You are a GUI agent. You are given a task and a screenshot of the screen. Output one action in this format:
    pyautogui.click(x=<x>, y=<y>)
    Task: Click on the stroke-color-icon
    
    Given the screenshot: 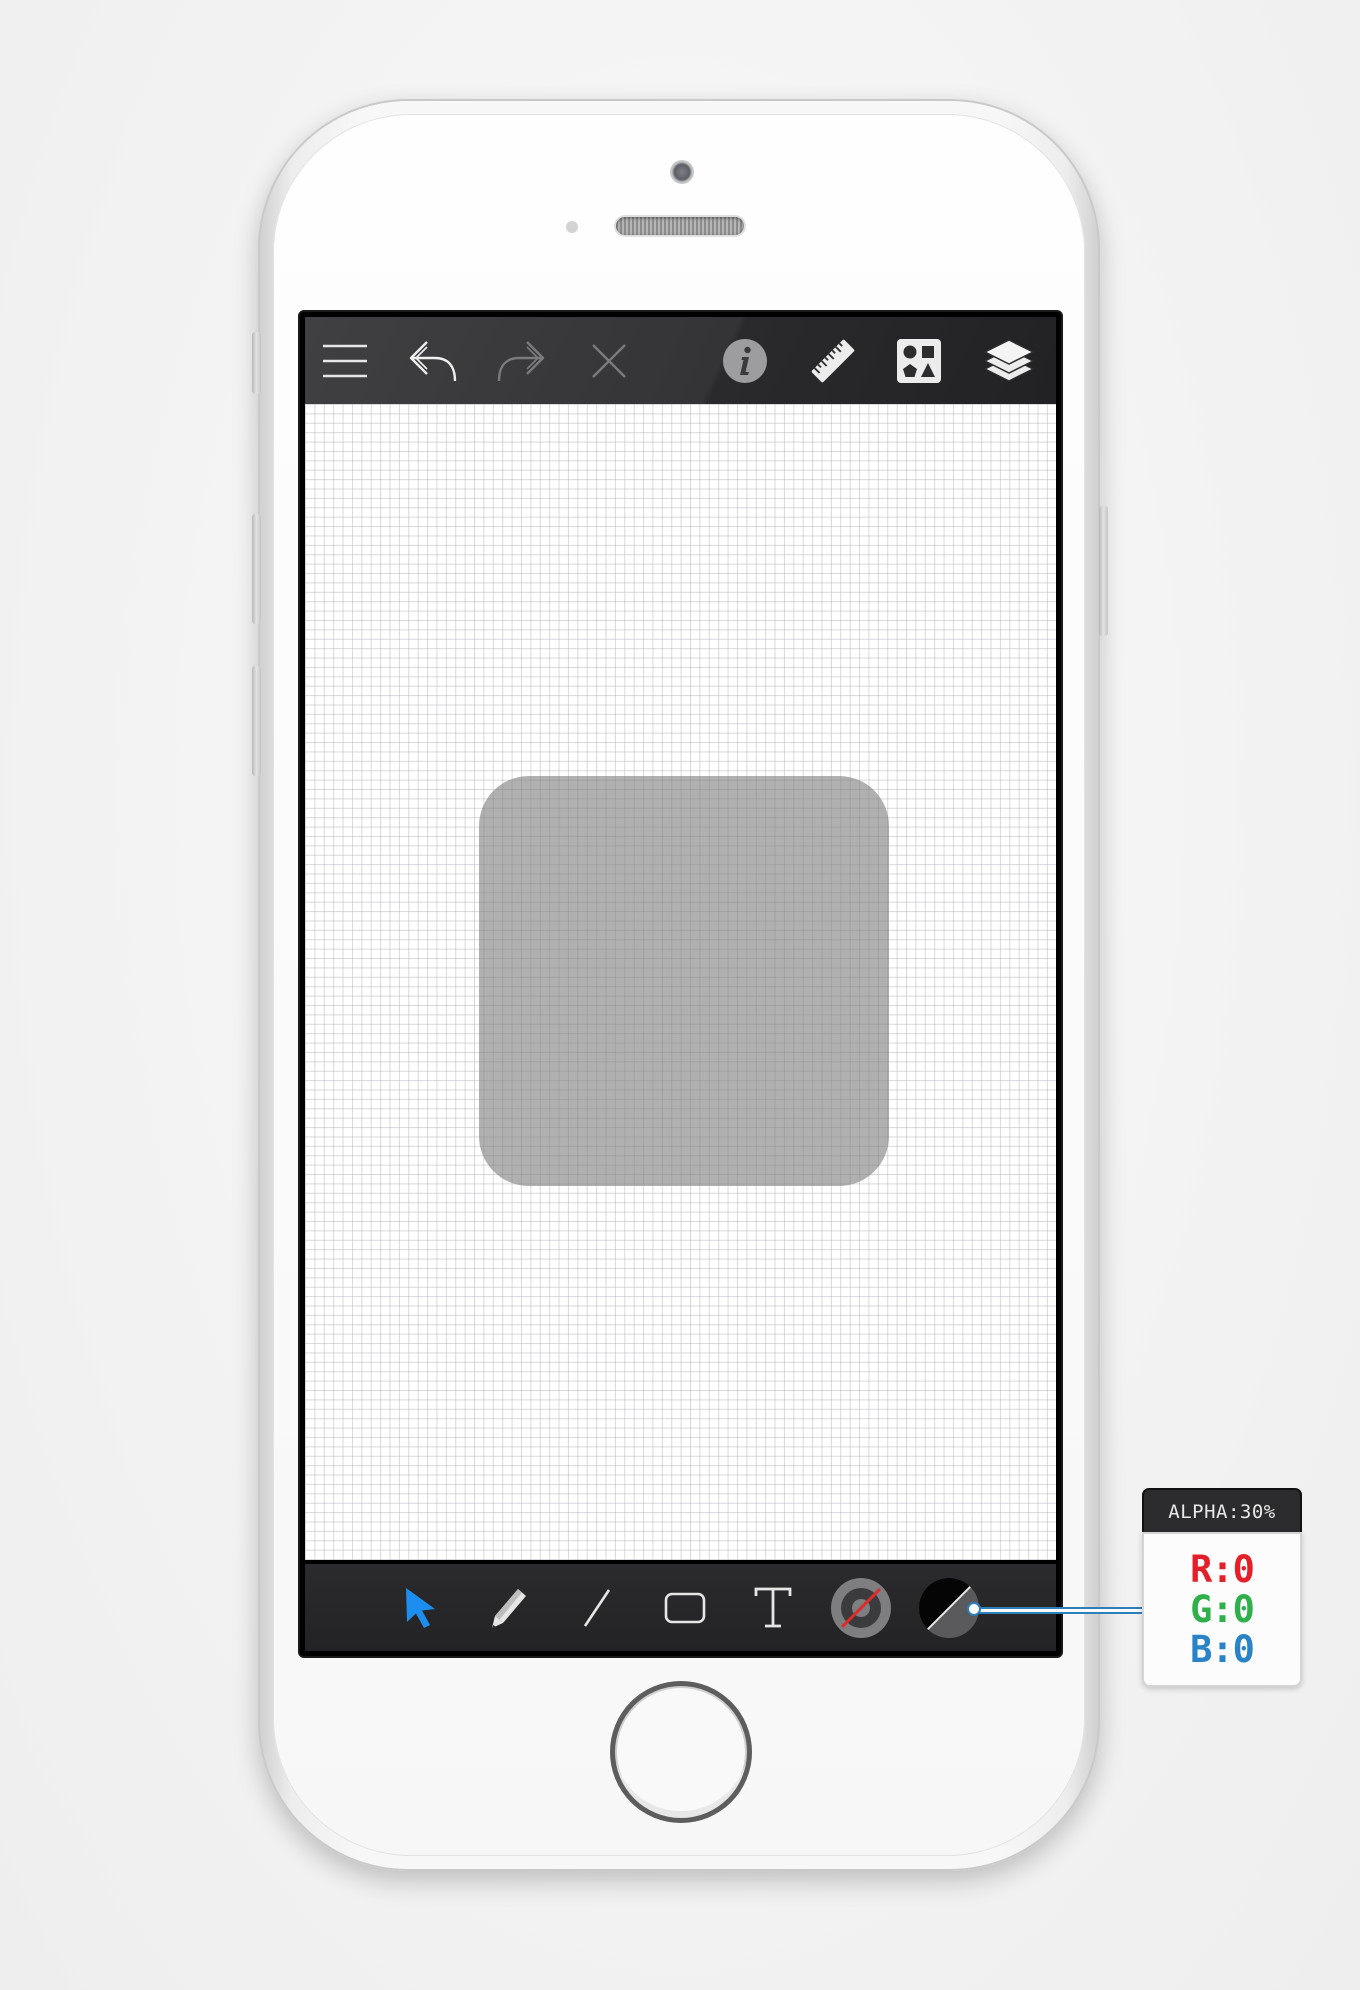 What is the action you would take?
    pyautogui.click(x=861, y=1608)
    